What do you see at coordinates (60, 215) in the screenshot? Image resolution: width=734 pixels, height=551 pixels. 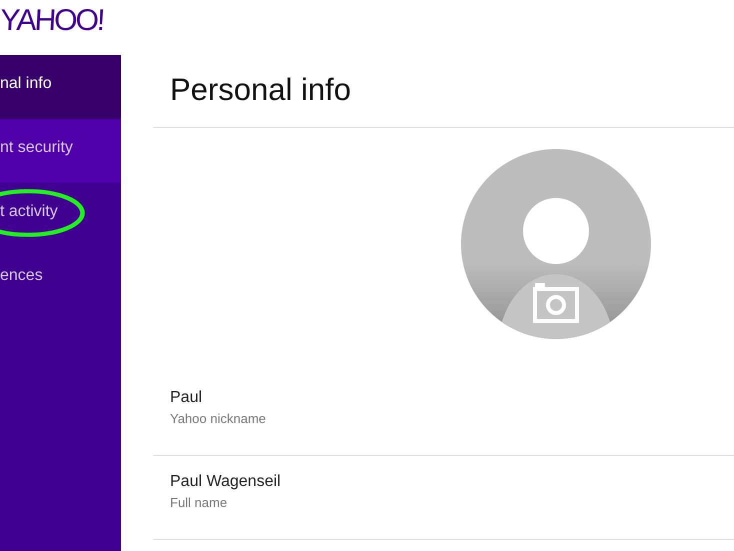 I see `sidebar-item: t activity` at bounding box center [60, 215].